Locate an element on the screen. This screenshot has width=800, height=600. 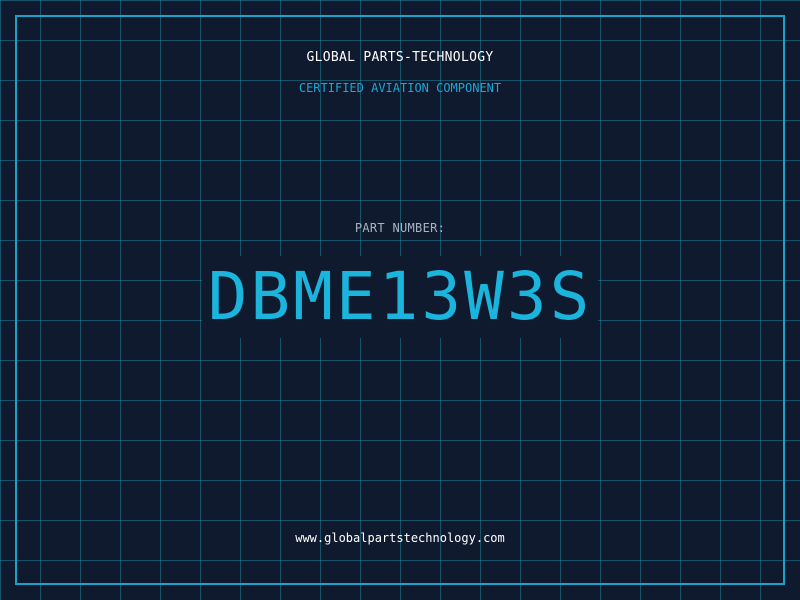
part-number-container: DBME13W3S is located at coordinates (400, 297).